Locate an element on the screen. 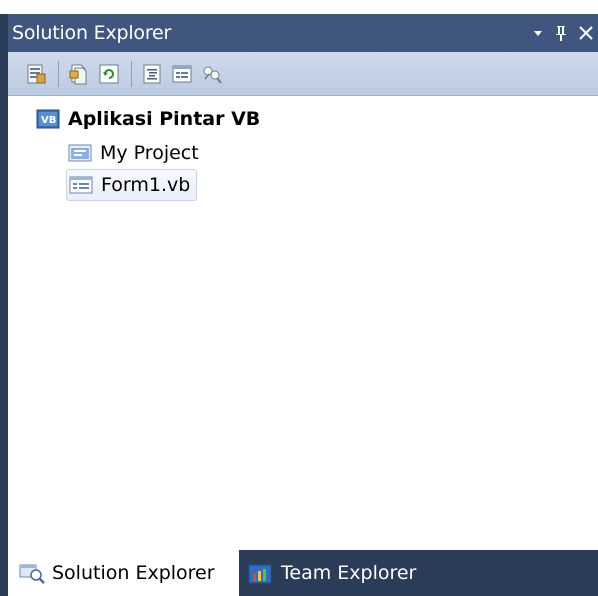 This screenshot has height=596, width=598. tree-item-my-project: My Project is located at coordinates (133, 153).